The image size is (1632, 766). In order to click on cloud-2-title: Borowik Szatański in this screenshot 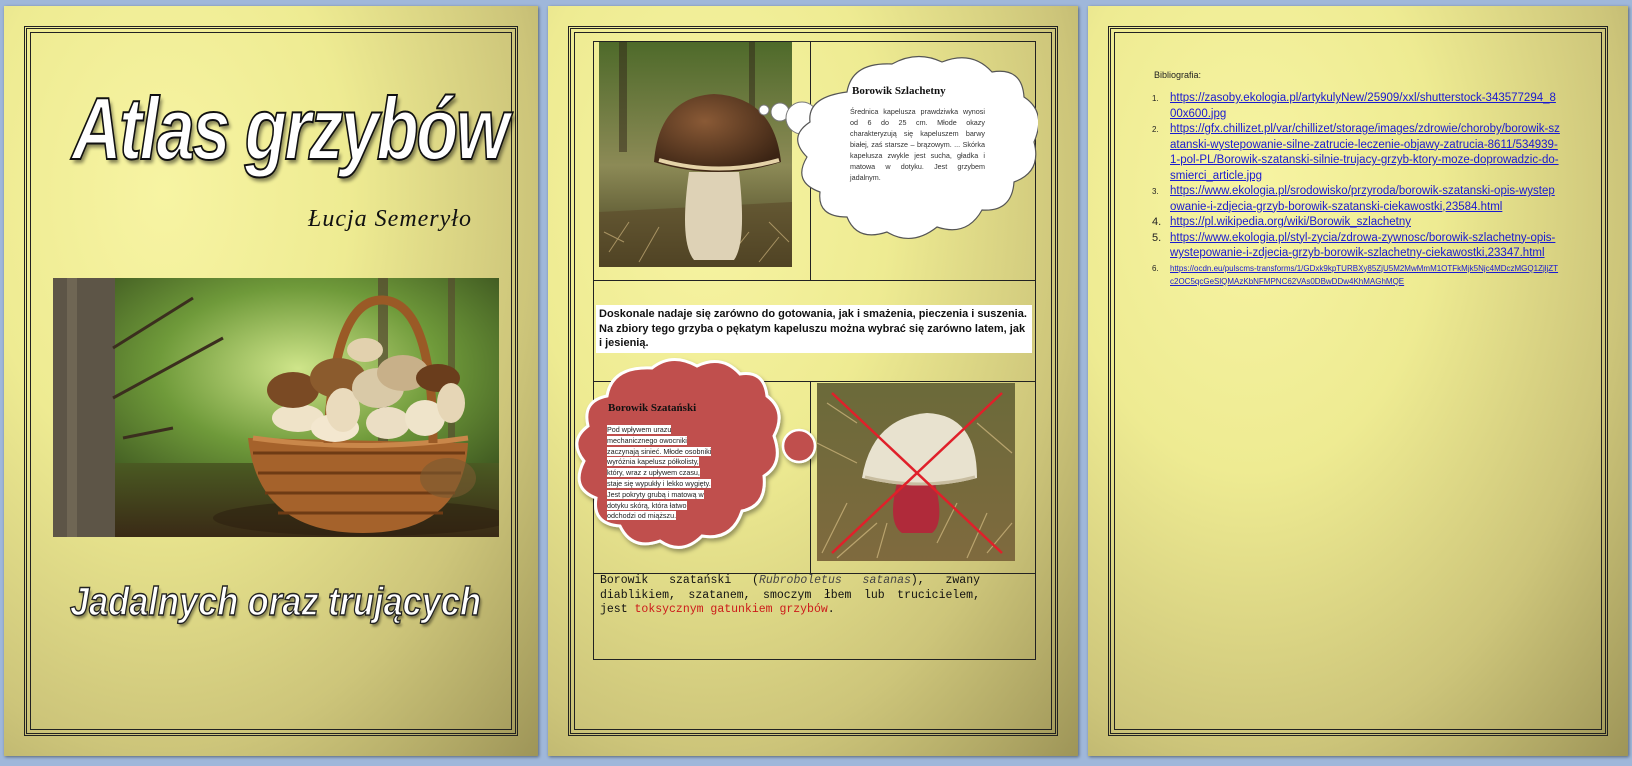, I will do `click(652, 408)`.